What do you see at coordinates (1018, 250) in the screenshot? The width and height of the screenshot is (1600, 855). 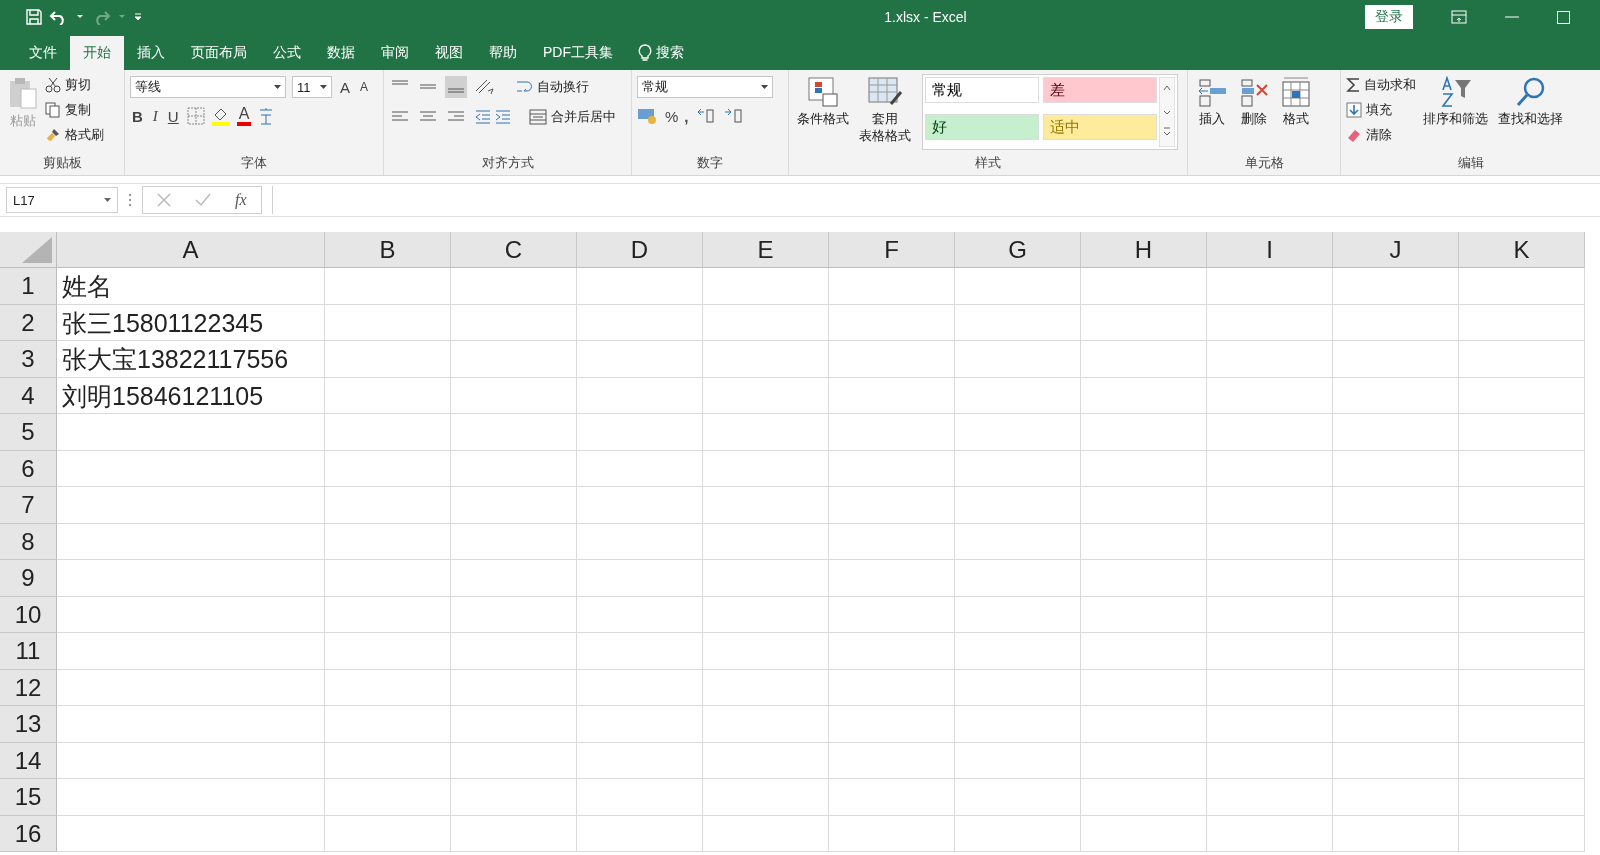 I see `column-header: G` at bounding box center [1018, 250].